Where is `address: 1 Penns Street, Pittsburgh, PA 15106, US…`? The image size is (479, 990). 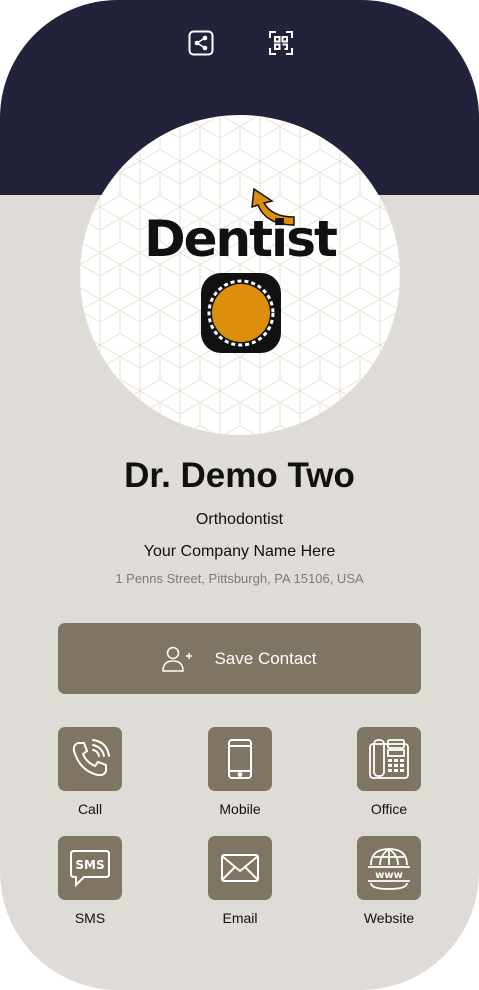 address: 1 Penns Street, Pittsburgh, PA 15106, US… is located at coordinates (239, 578).